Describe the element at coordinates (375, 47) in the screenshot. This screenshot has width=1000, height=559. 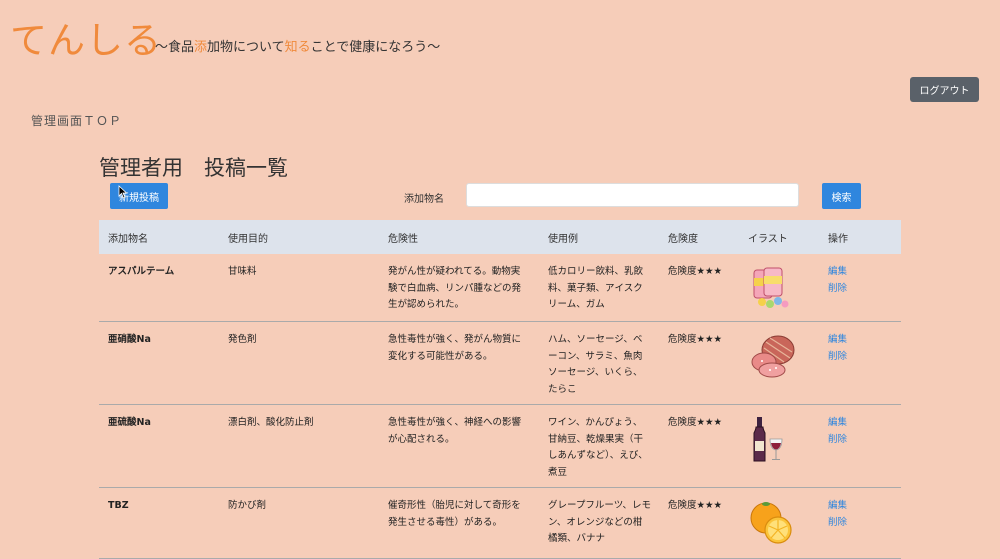
I see `tagline-part: ことで健康になろう〜` at that location.